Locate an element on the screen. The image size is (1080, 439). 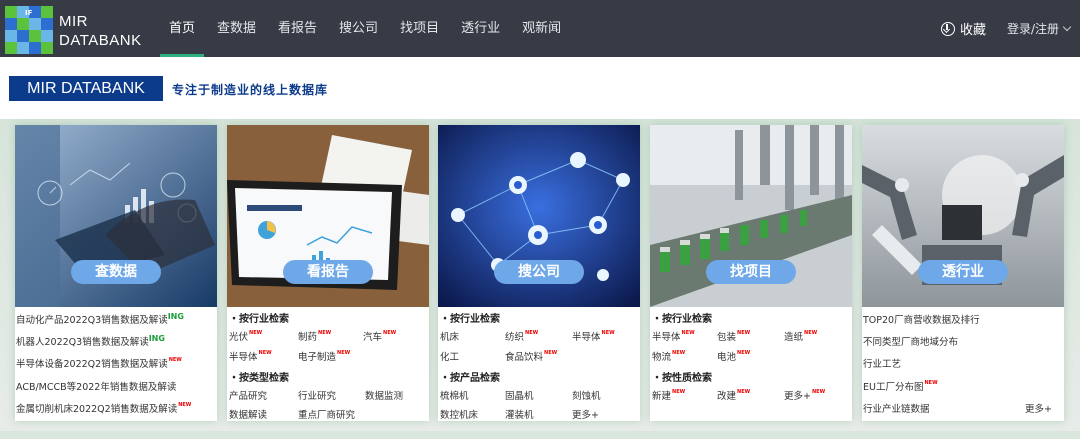
project-industry-semiconductor: 半导体NEW is located at coordinates (673, 336).